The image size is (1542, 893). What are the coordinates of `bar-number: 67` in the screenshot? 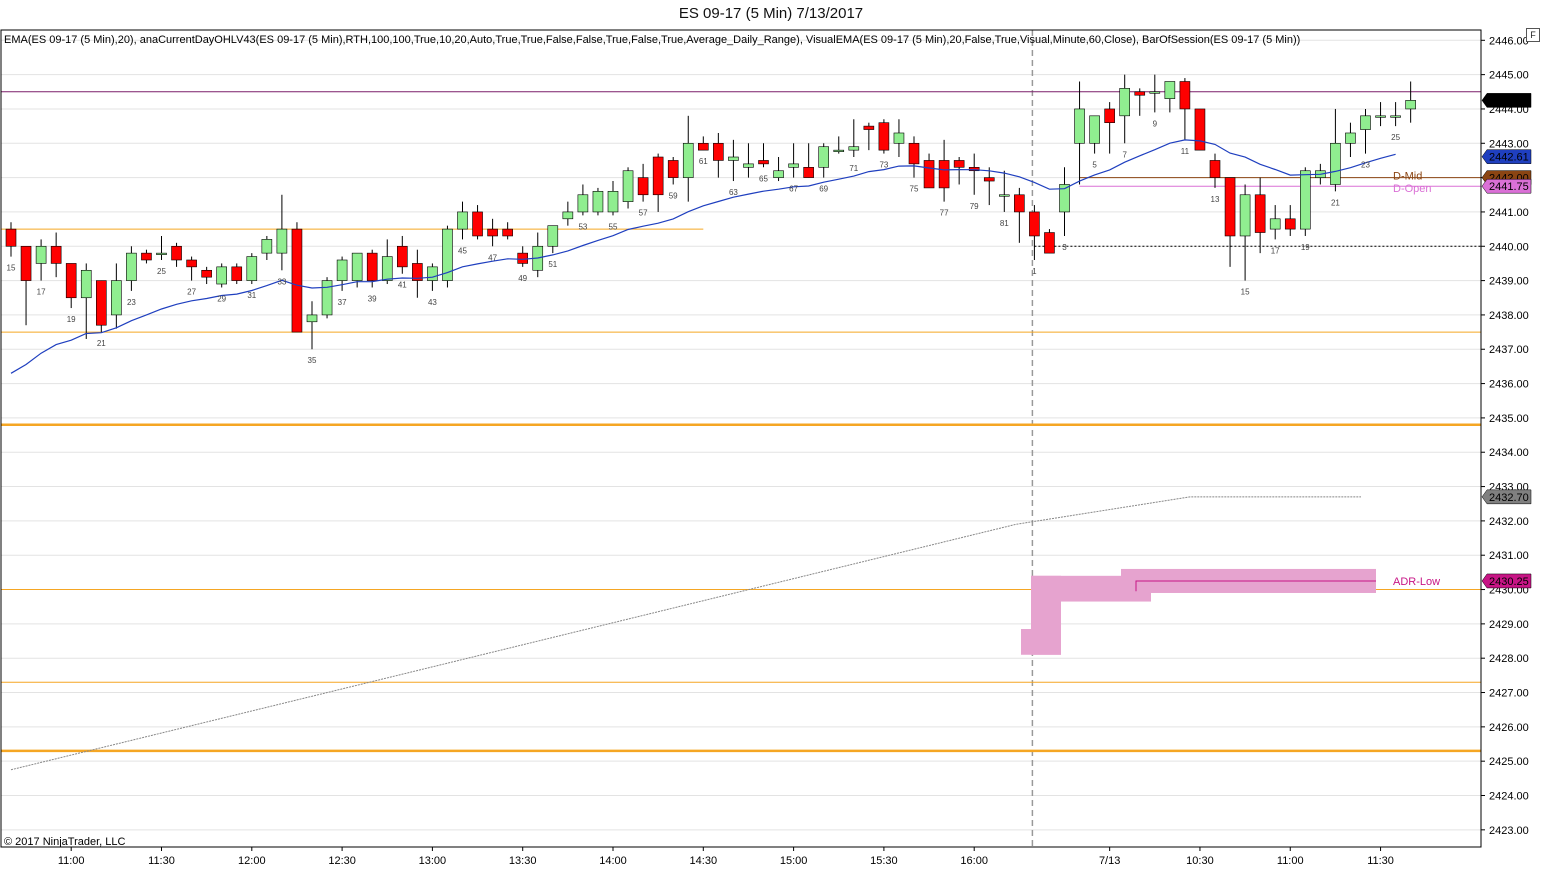 It's located at (793, 189).